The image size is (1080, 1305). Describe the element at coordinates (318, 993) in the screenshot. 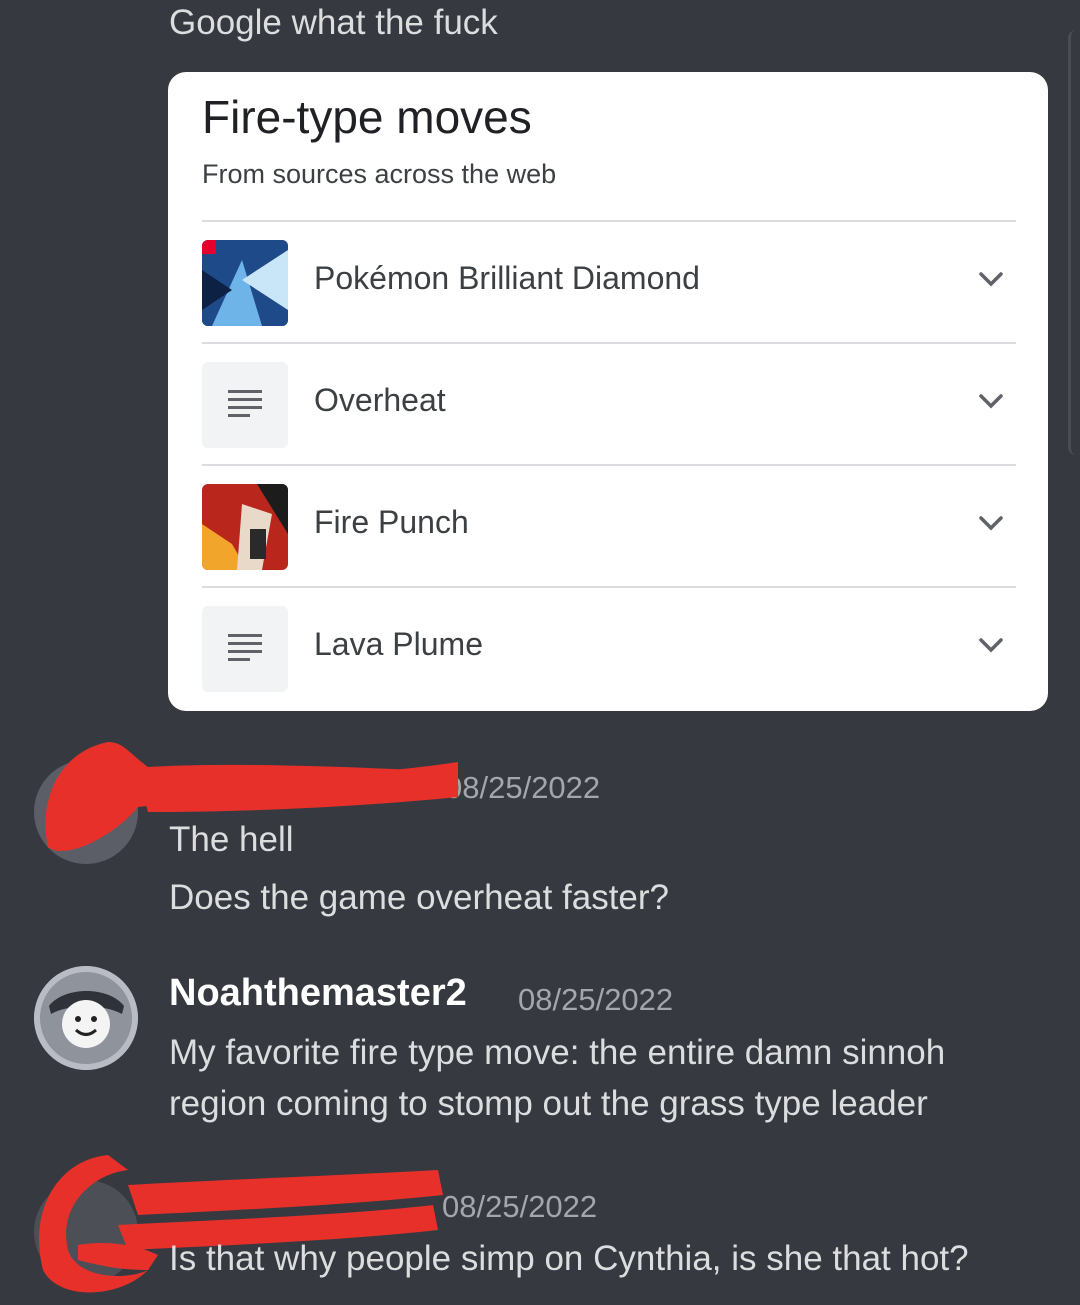

I see `author-name: Noahthemaster2` at that location.